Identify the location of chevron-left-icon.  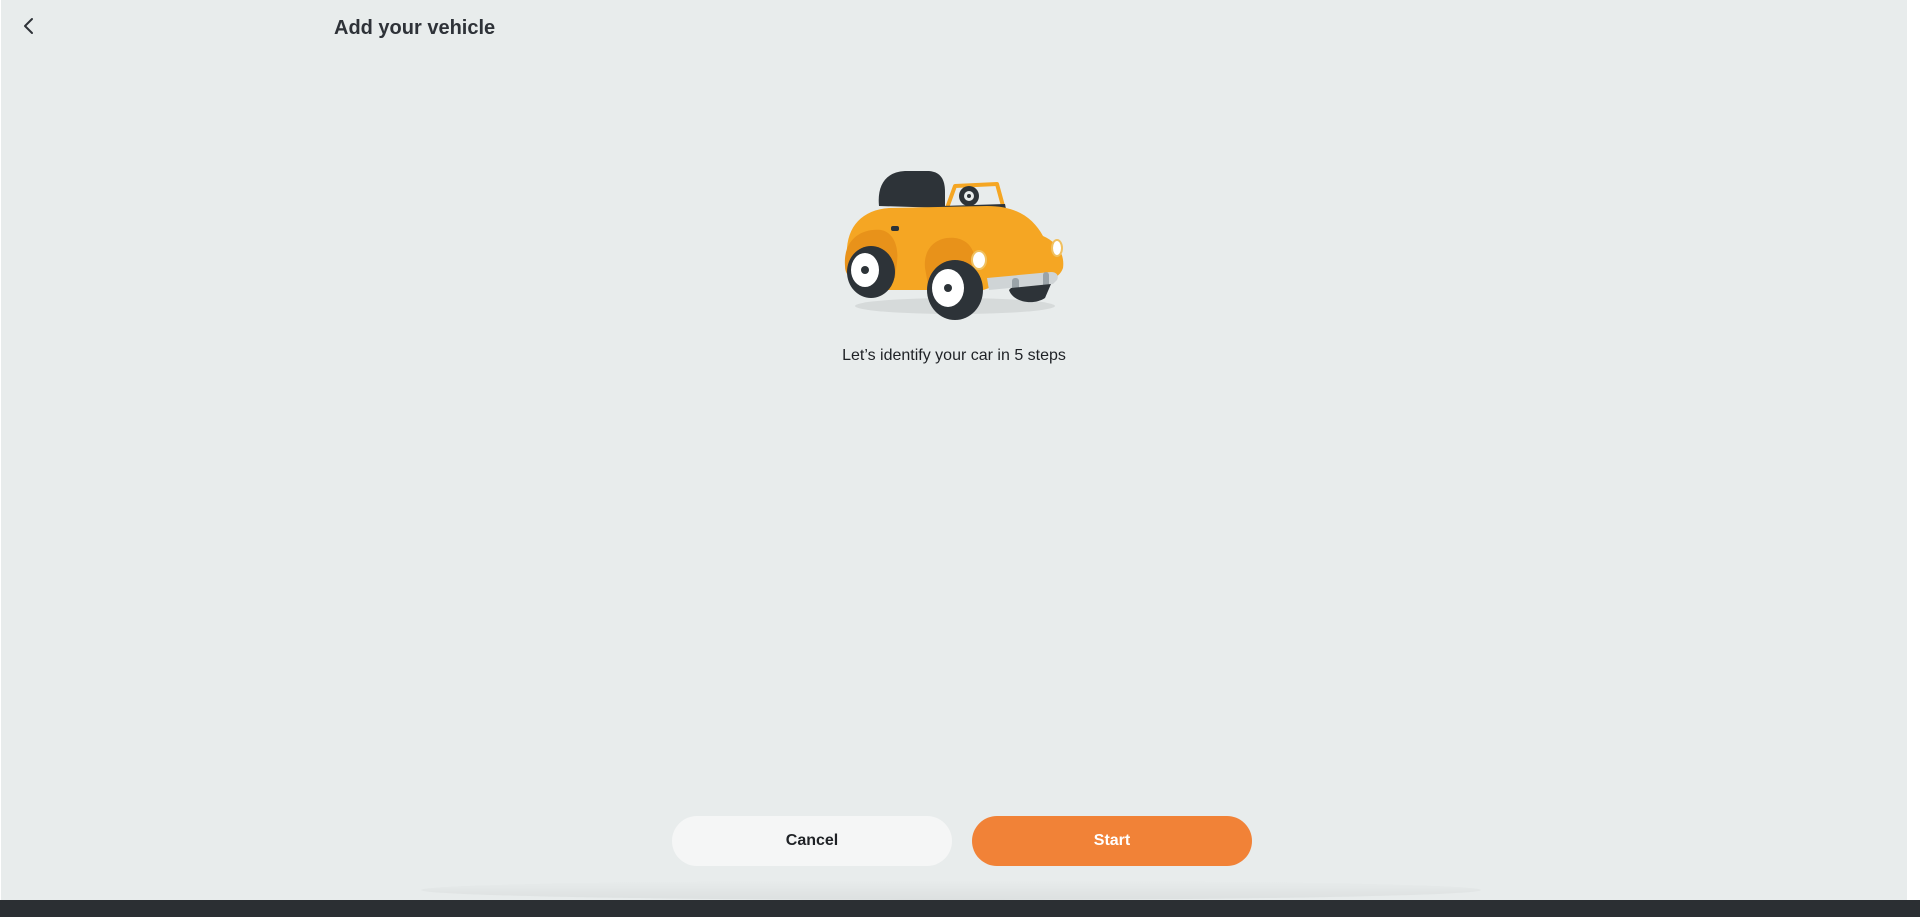
(28, 26).